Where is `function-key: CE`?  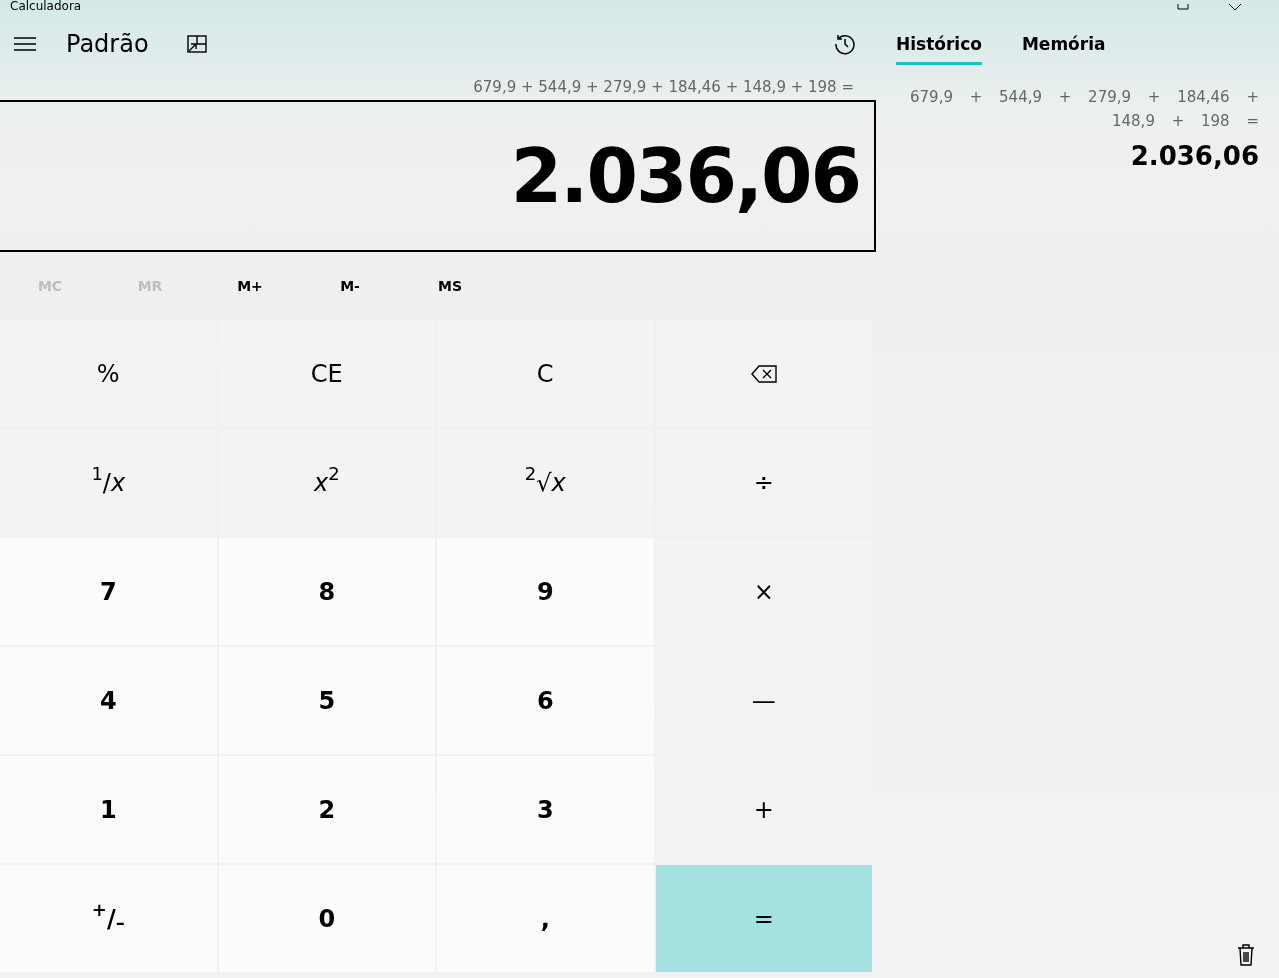
function-key: CE is located at coordinates (326, 373).